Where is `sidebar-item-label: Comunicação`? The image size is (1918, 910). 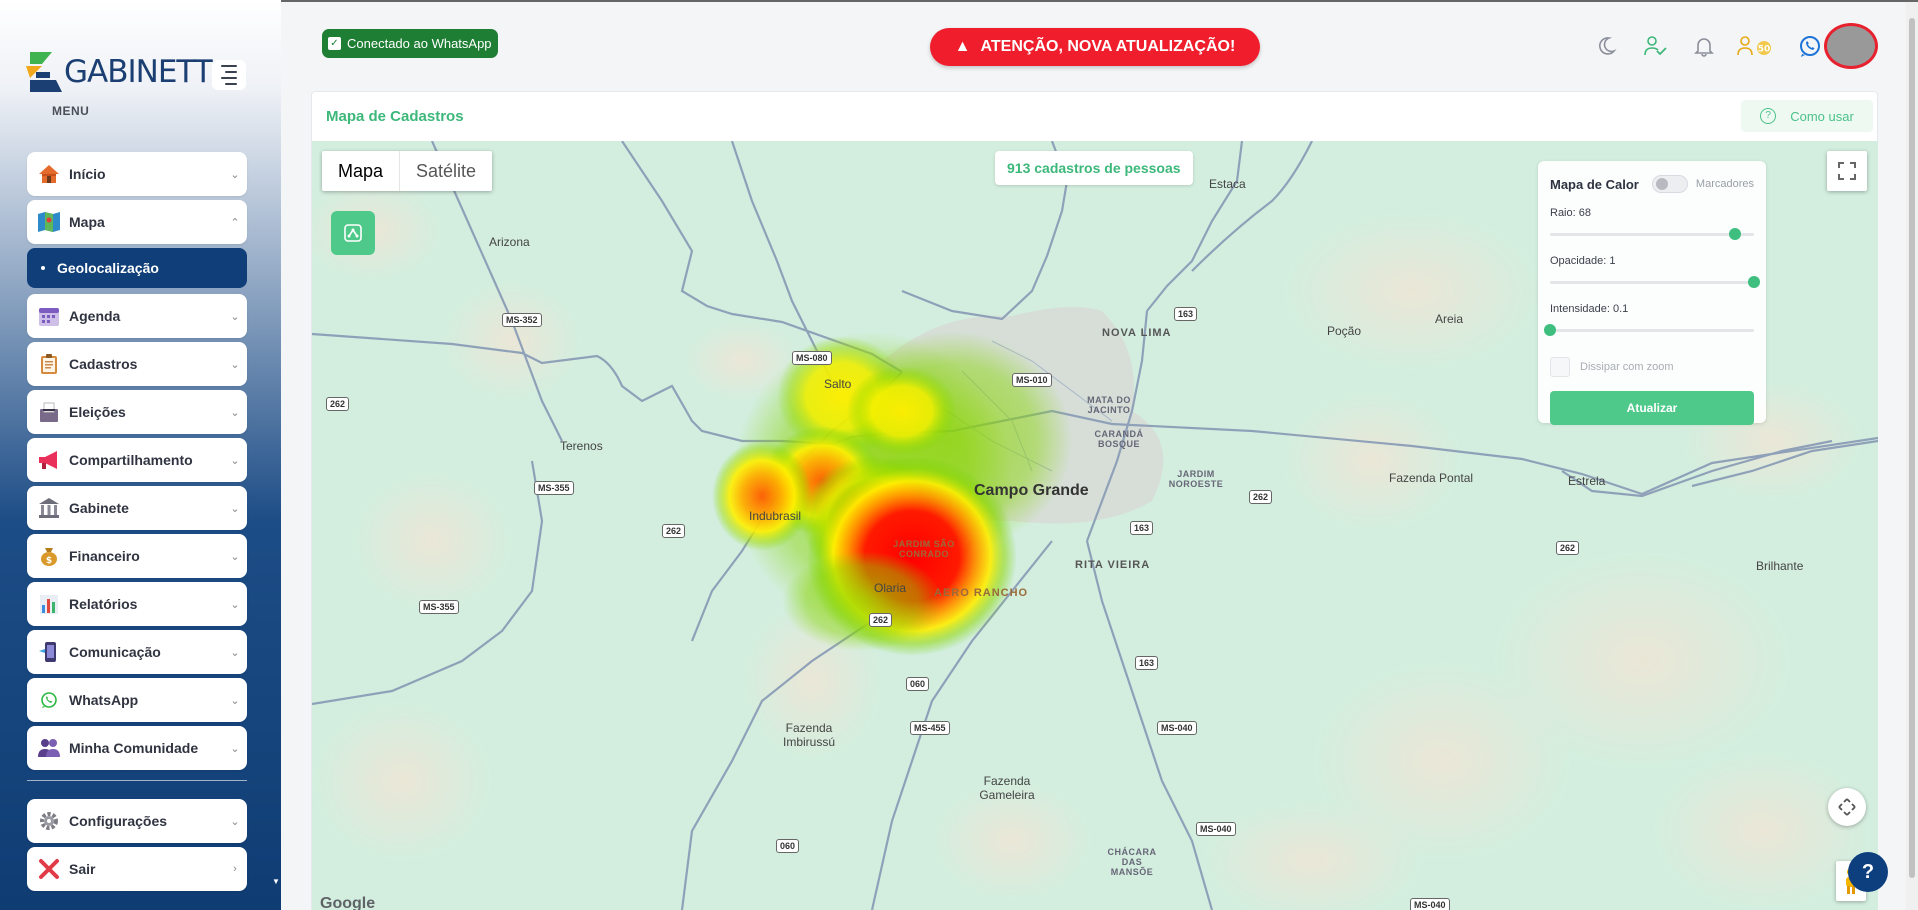
sidebar-item-label: Comunicação is located at coordinates (115, 652).